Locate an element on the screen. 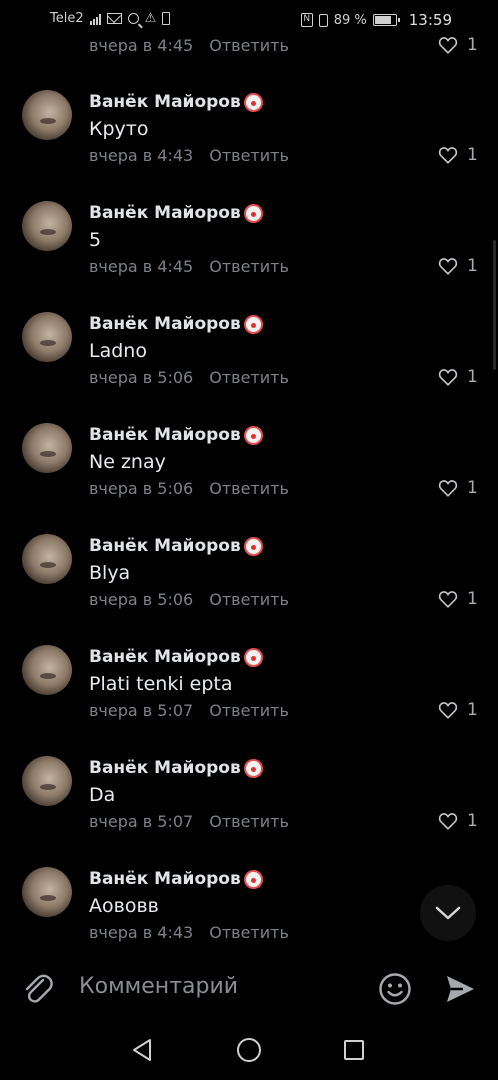  home-icon is located at coordinates (249, 1050).